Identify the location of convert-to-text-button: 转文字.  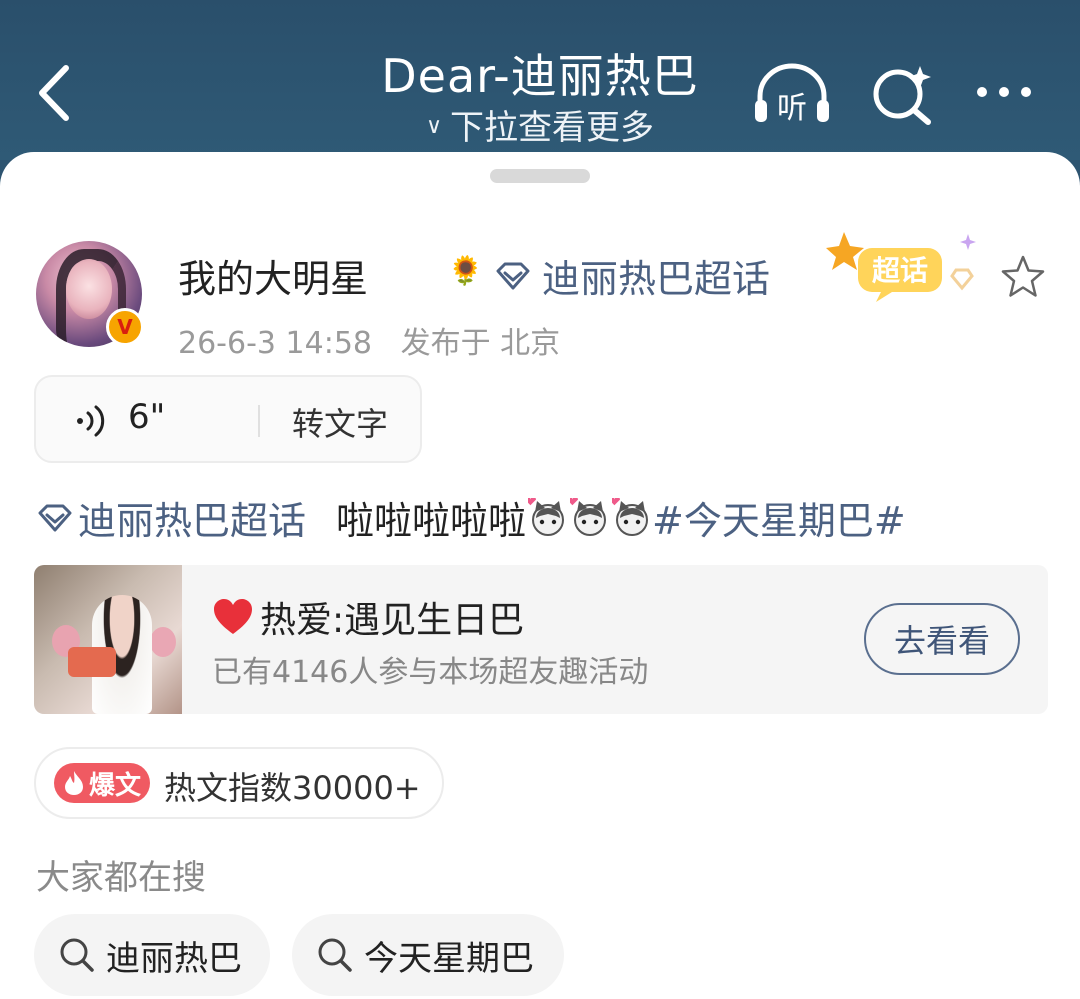
(340, 422).